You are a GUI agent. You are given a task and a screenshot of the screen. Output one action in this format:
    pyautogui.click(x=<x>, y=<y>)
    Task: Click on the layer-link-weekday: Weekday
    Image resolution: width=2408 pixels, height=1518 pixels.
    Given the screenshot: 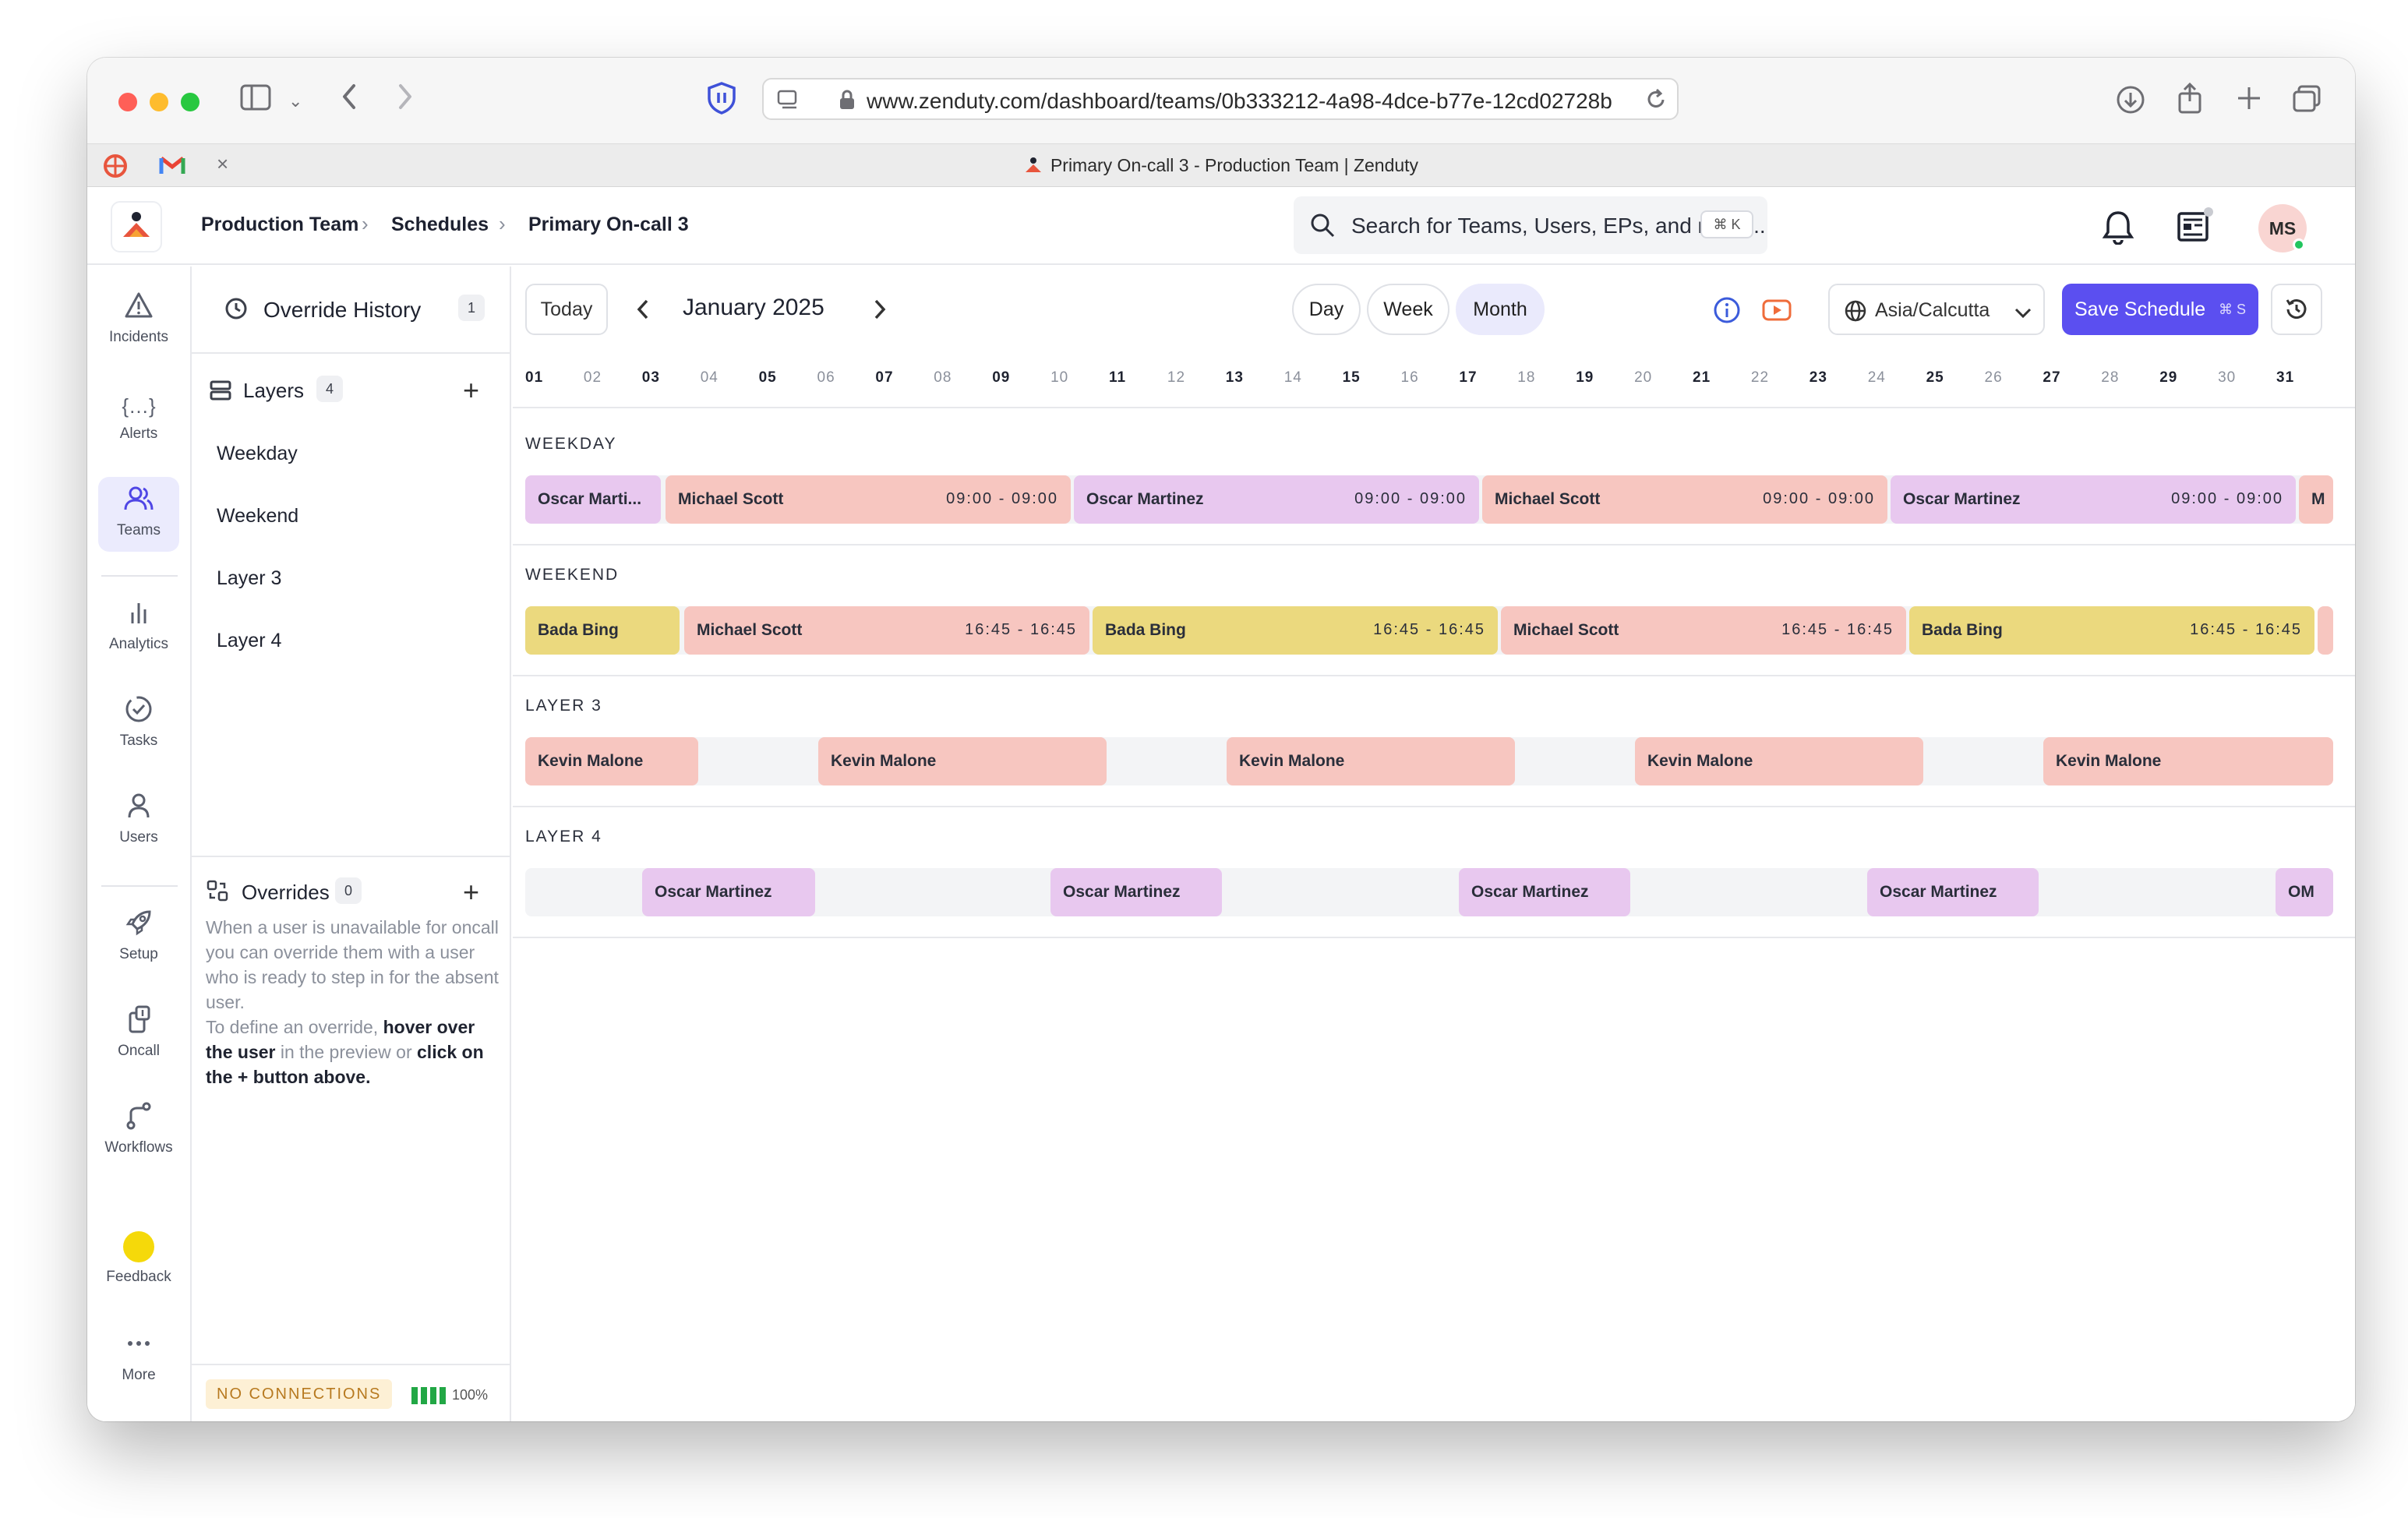 What is the action you would take?
    pyautogui.click(x=257, y=454)
    